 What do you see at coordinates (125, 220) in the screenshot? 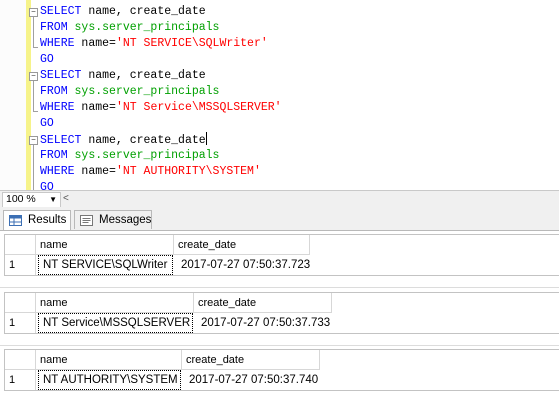
I see `tab-messages-label: Messages` at bounding box center [125, 220].